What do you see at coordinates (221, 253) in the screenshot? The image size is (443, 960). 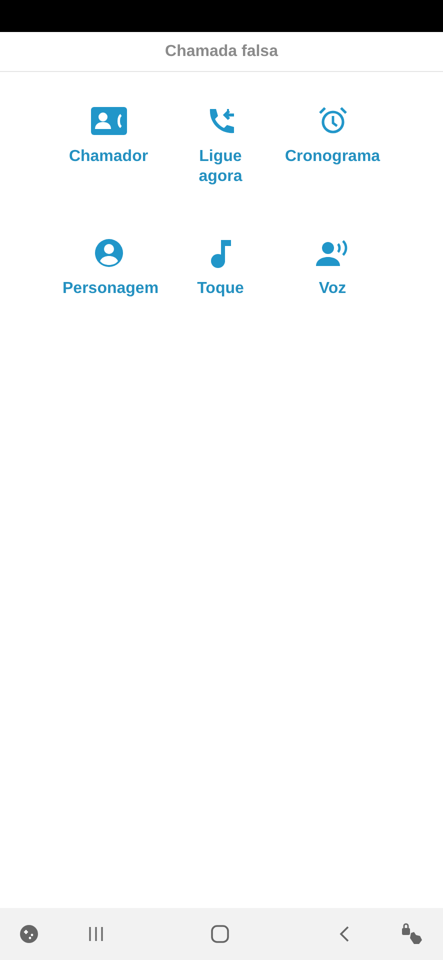 I see `music-note-icon` at bounding box center [221, 253].